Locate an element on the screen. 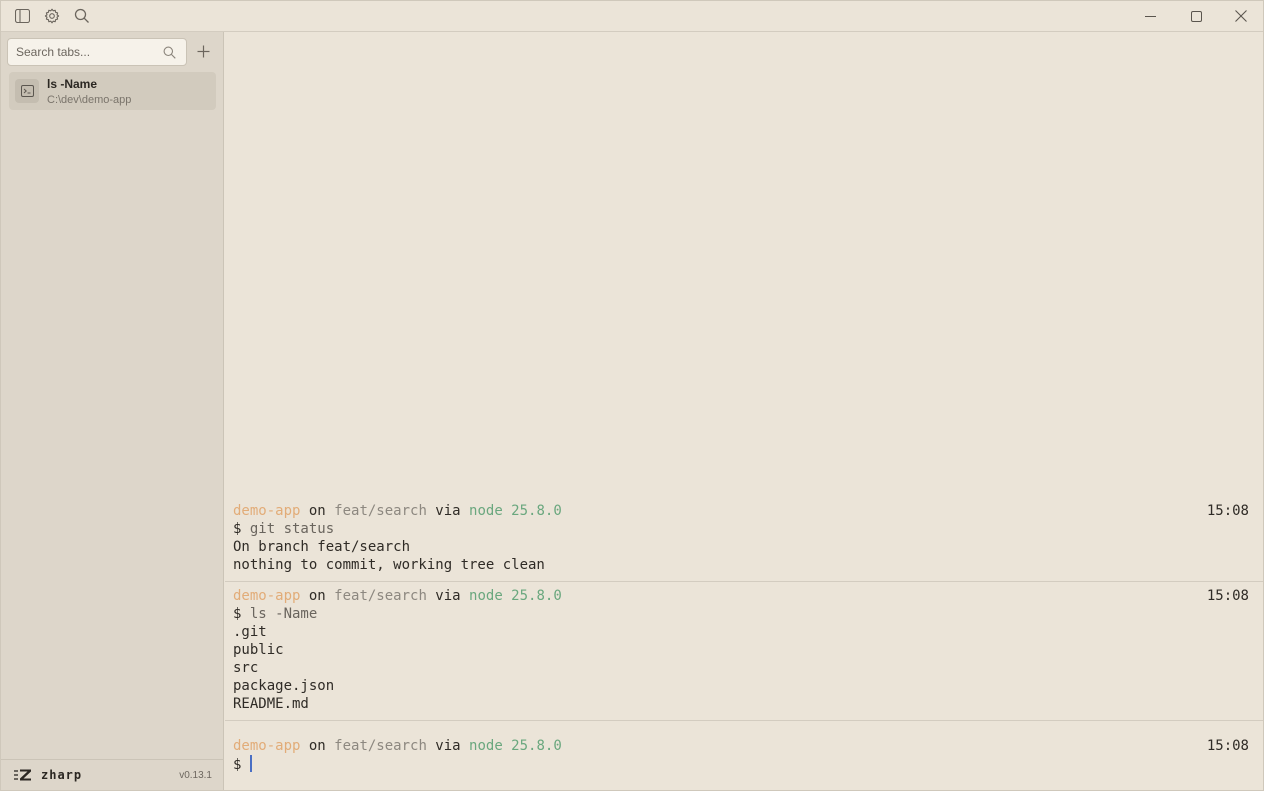  maximize-button is located at coordinates (1196, 16).